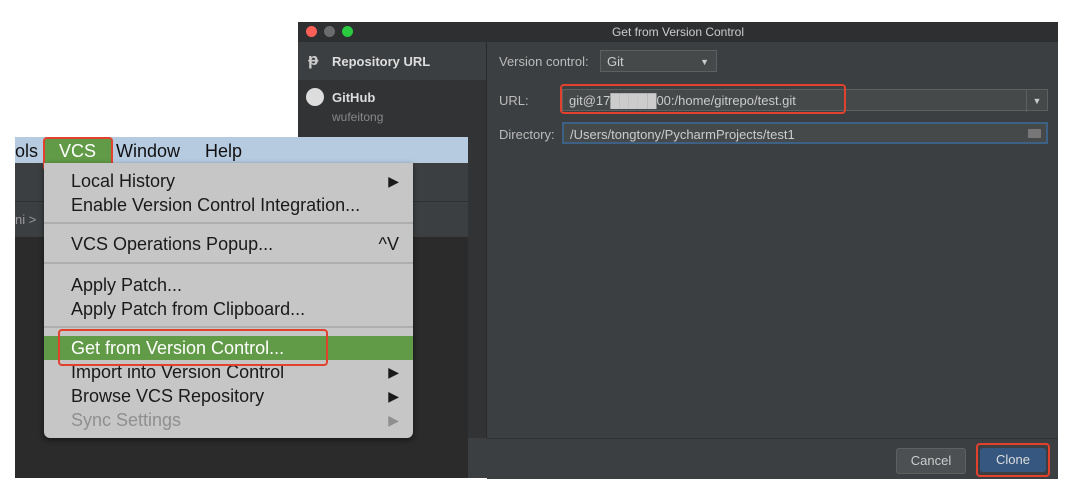 The height and width of the screenshot is (495, 1080). Describe the element at coordinates (682, 134) in the screenshot. I see `directory-value: /Users/tongtony/PycharmProjects/test1` at that location.